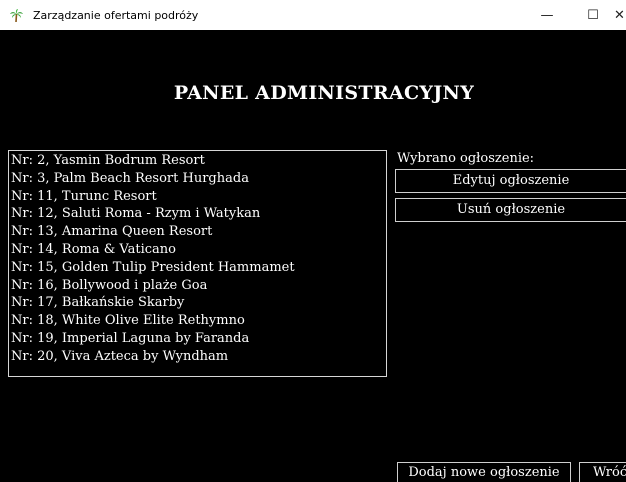  I want to click on minimize-button: —, so click(547, 15).